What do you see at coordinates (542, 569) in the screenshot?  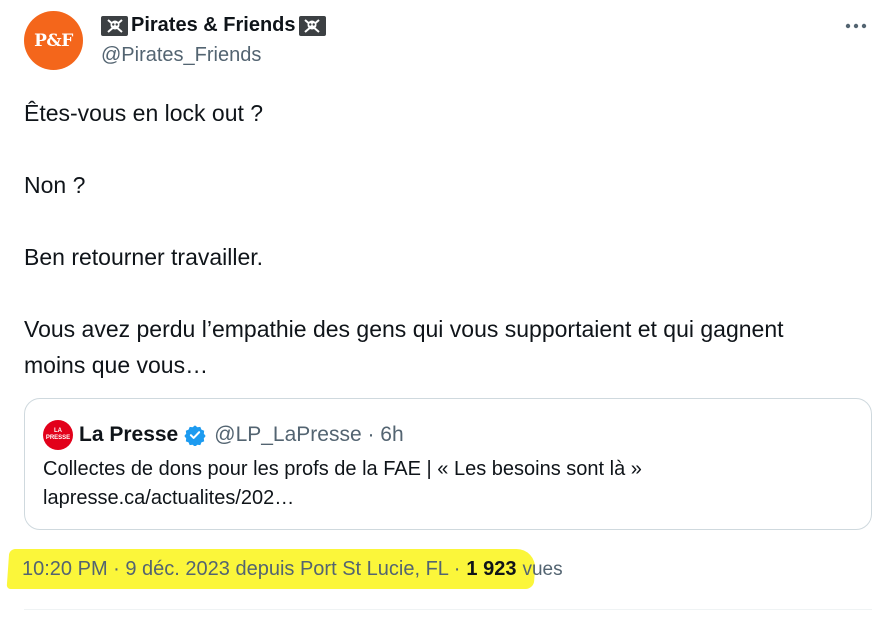 I see `views-label: vues` at bounding box center [542, 569].